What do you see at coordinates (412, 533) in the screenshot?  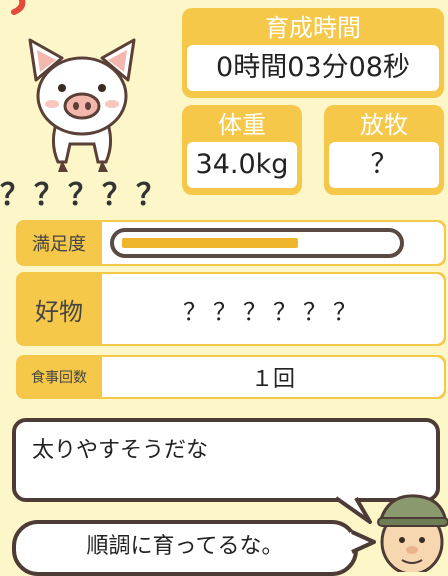 I see `farmer-icon` at bounding box center [412, 533].